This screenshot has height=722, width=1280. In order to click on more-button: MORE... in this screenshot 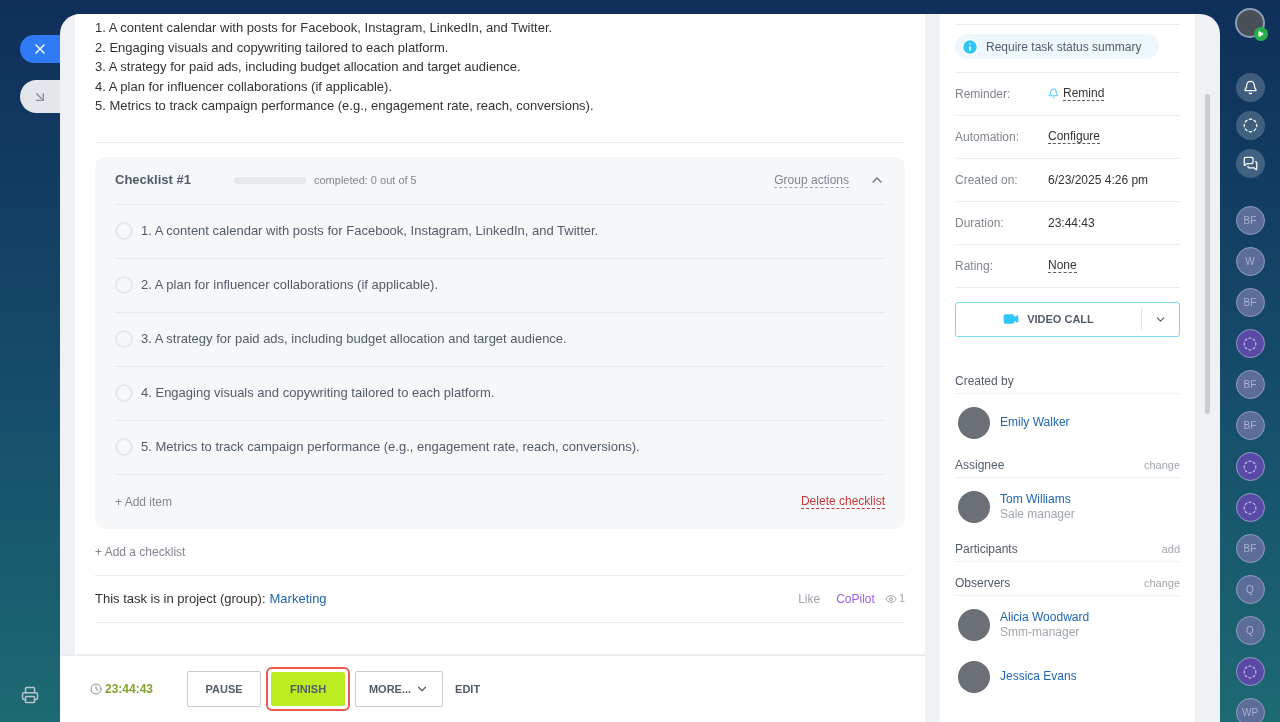, I will do `click(399, 689)`.